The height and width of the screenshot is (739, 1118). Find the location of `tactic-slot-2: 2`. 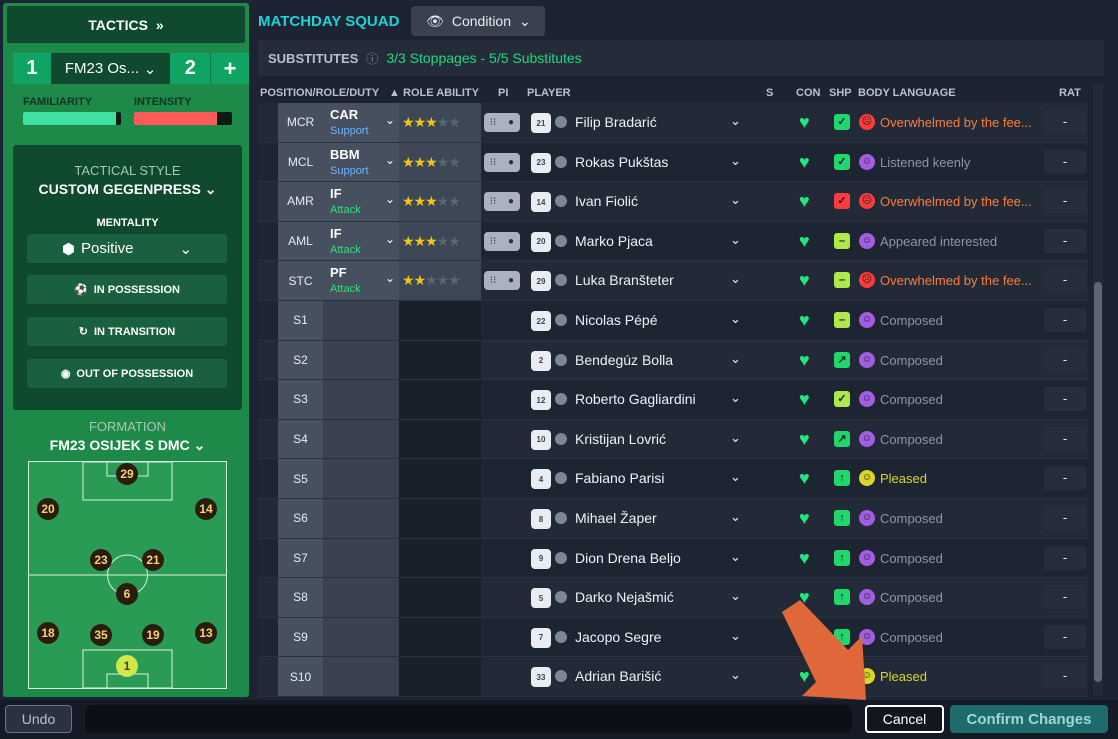

tactic-slot-2: 2 is located at coordinates (190, 68).